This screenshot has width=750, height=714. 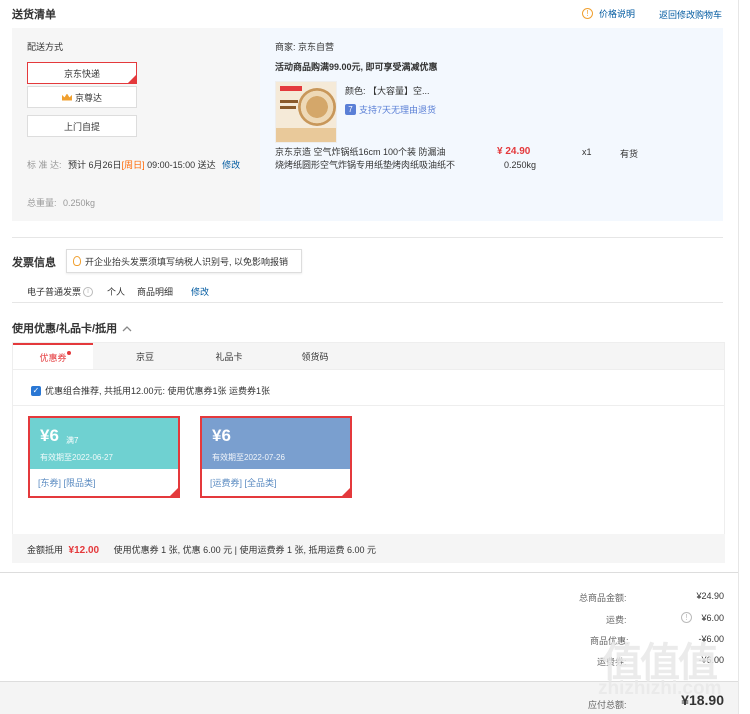 I want to click on return-icon: 7, so click(x=350, y=109).